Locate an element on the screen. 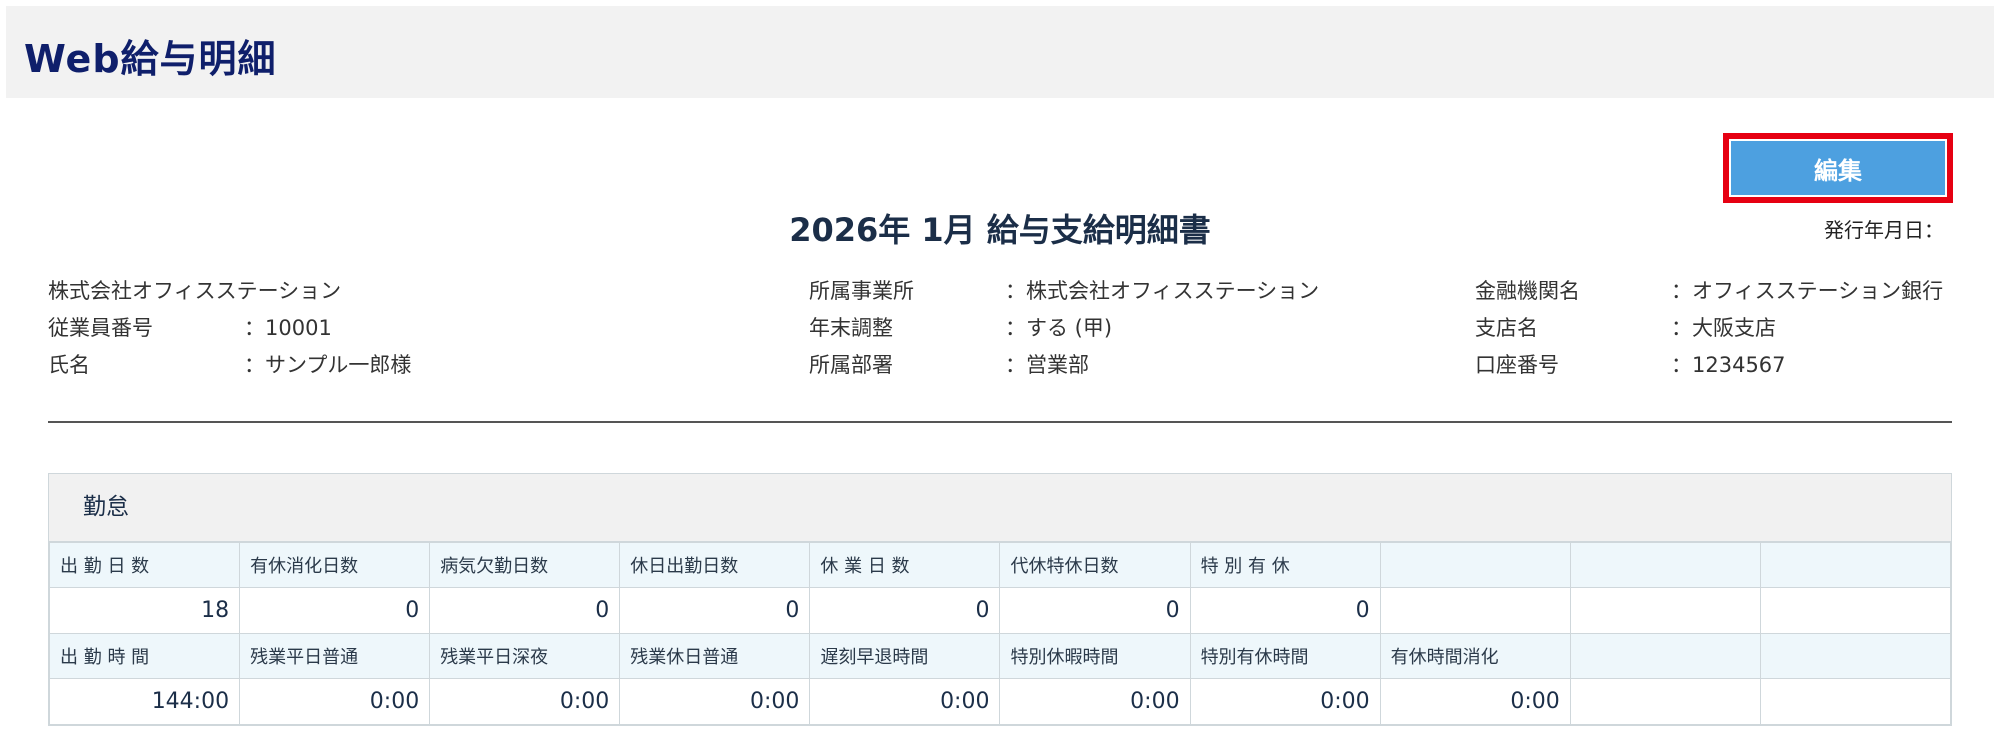  name-label: 氏名 is located at coordinates (69, 365).